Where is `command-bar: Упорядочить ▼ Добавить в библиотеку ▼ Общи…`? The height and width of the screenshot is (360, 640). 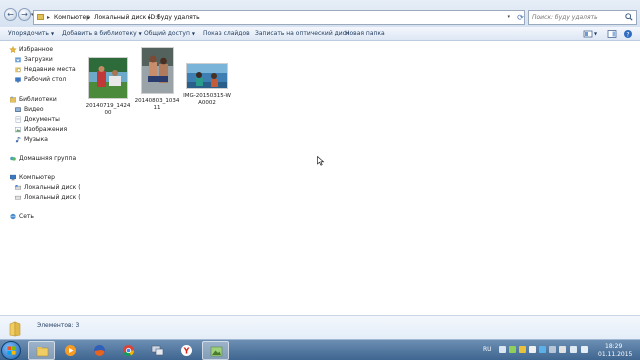 command-bar: Упорядочить ▼ Добавить в библиотеку ▼ Общи… is located at coordinates (320, 34).